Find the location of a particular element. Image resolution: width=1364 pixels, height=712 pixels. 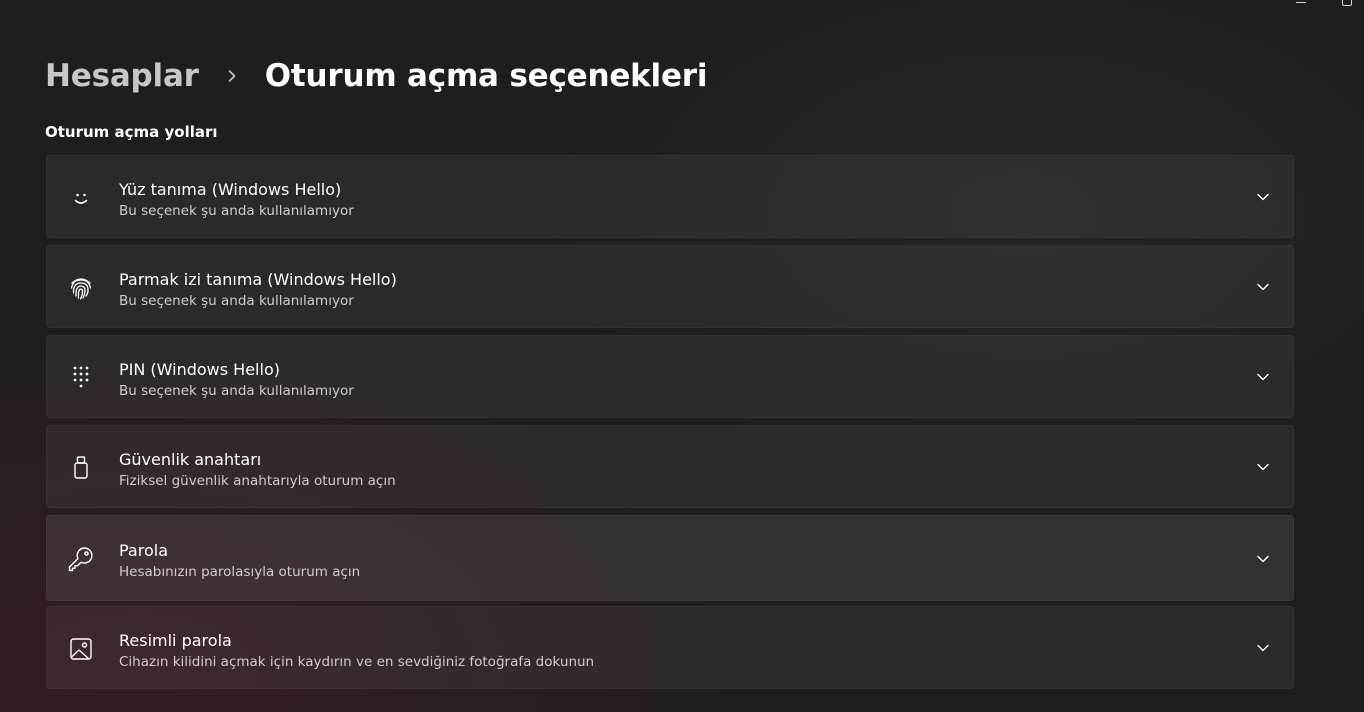

minimize-icon is located at coordinates (1301, 2).